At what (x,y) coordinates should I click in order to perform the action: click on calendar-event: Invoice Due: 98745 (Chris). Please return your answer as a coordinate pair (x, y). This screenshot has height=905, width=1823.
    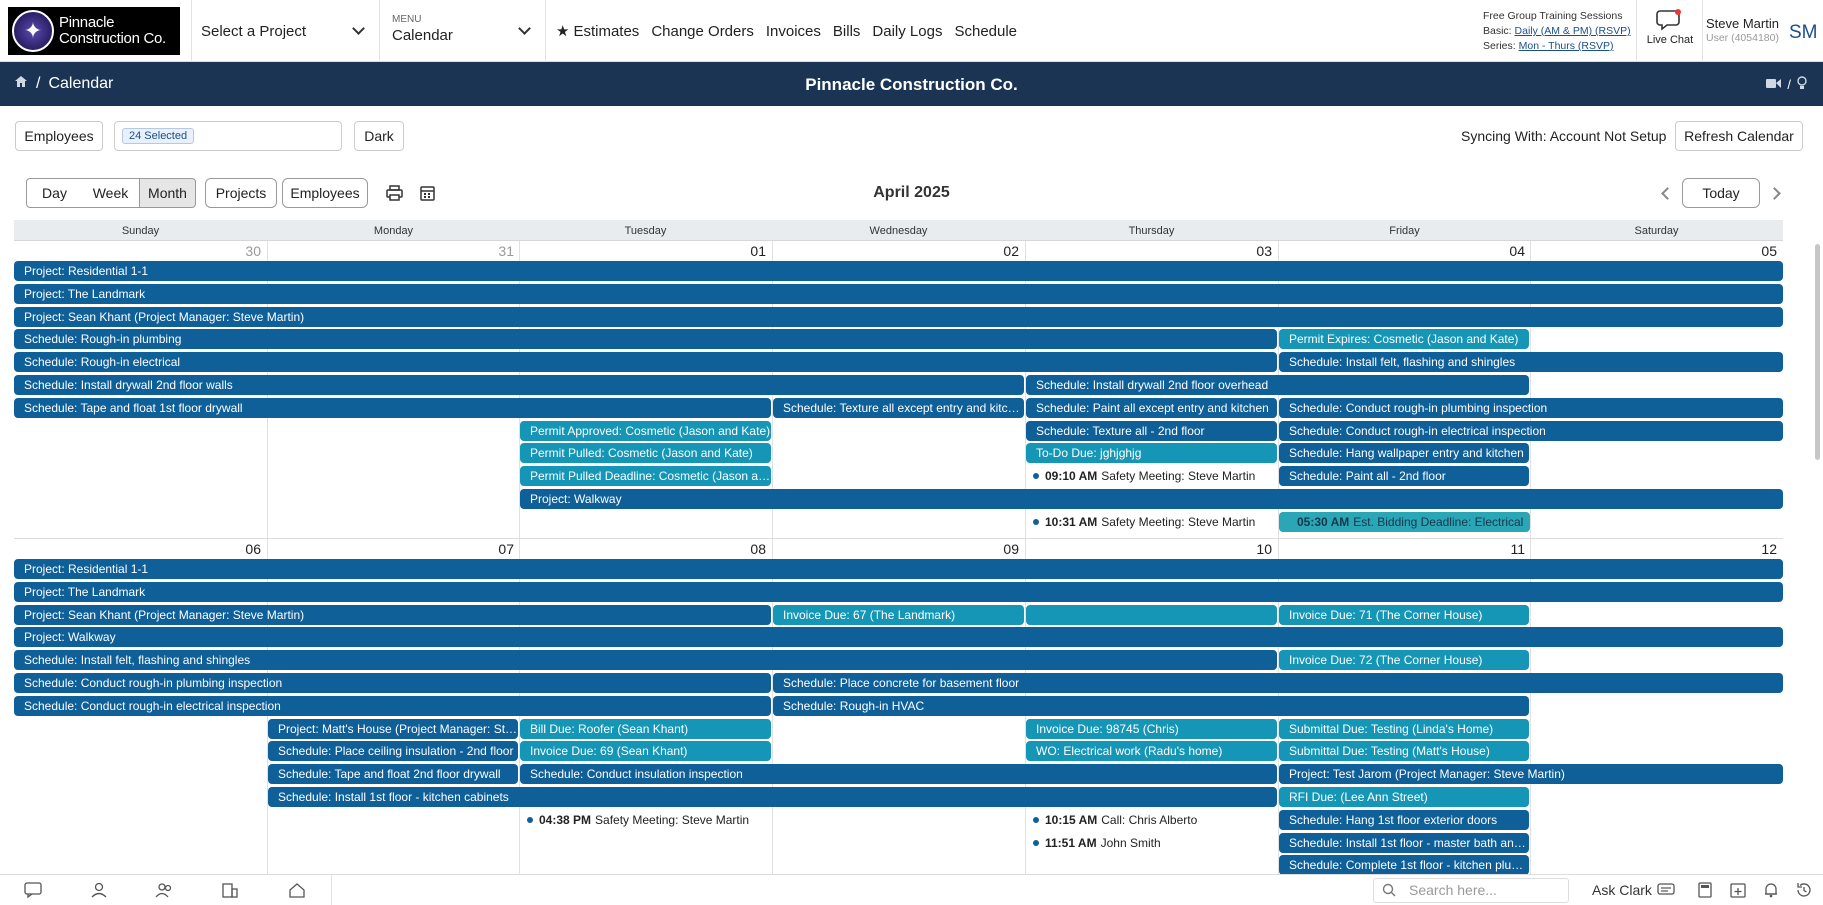
    Looking at the image, I should click on (1151, 729).